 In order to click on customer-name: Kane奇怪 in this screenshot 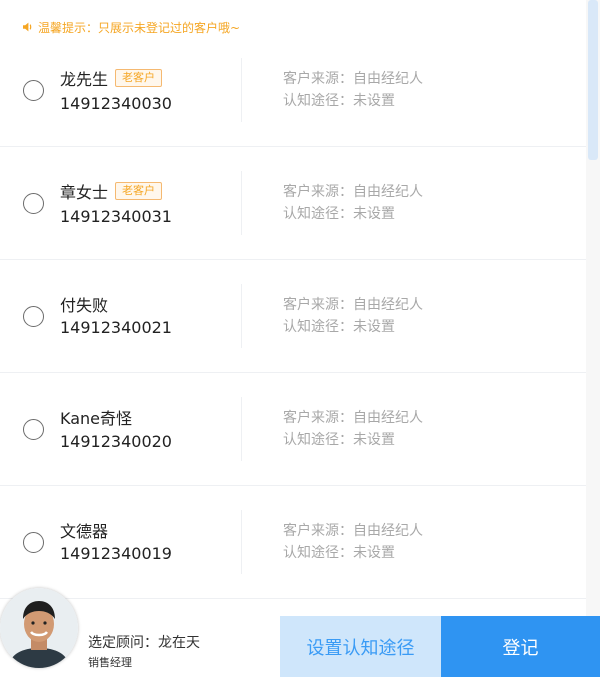, I will do `click(96, 418)`.